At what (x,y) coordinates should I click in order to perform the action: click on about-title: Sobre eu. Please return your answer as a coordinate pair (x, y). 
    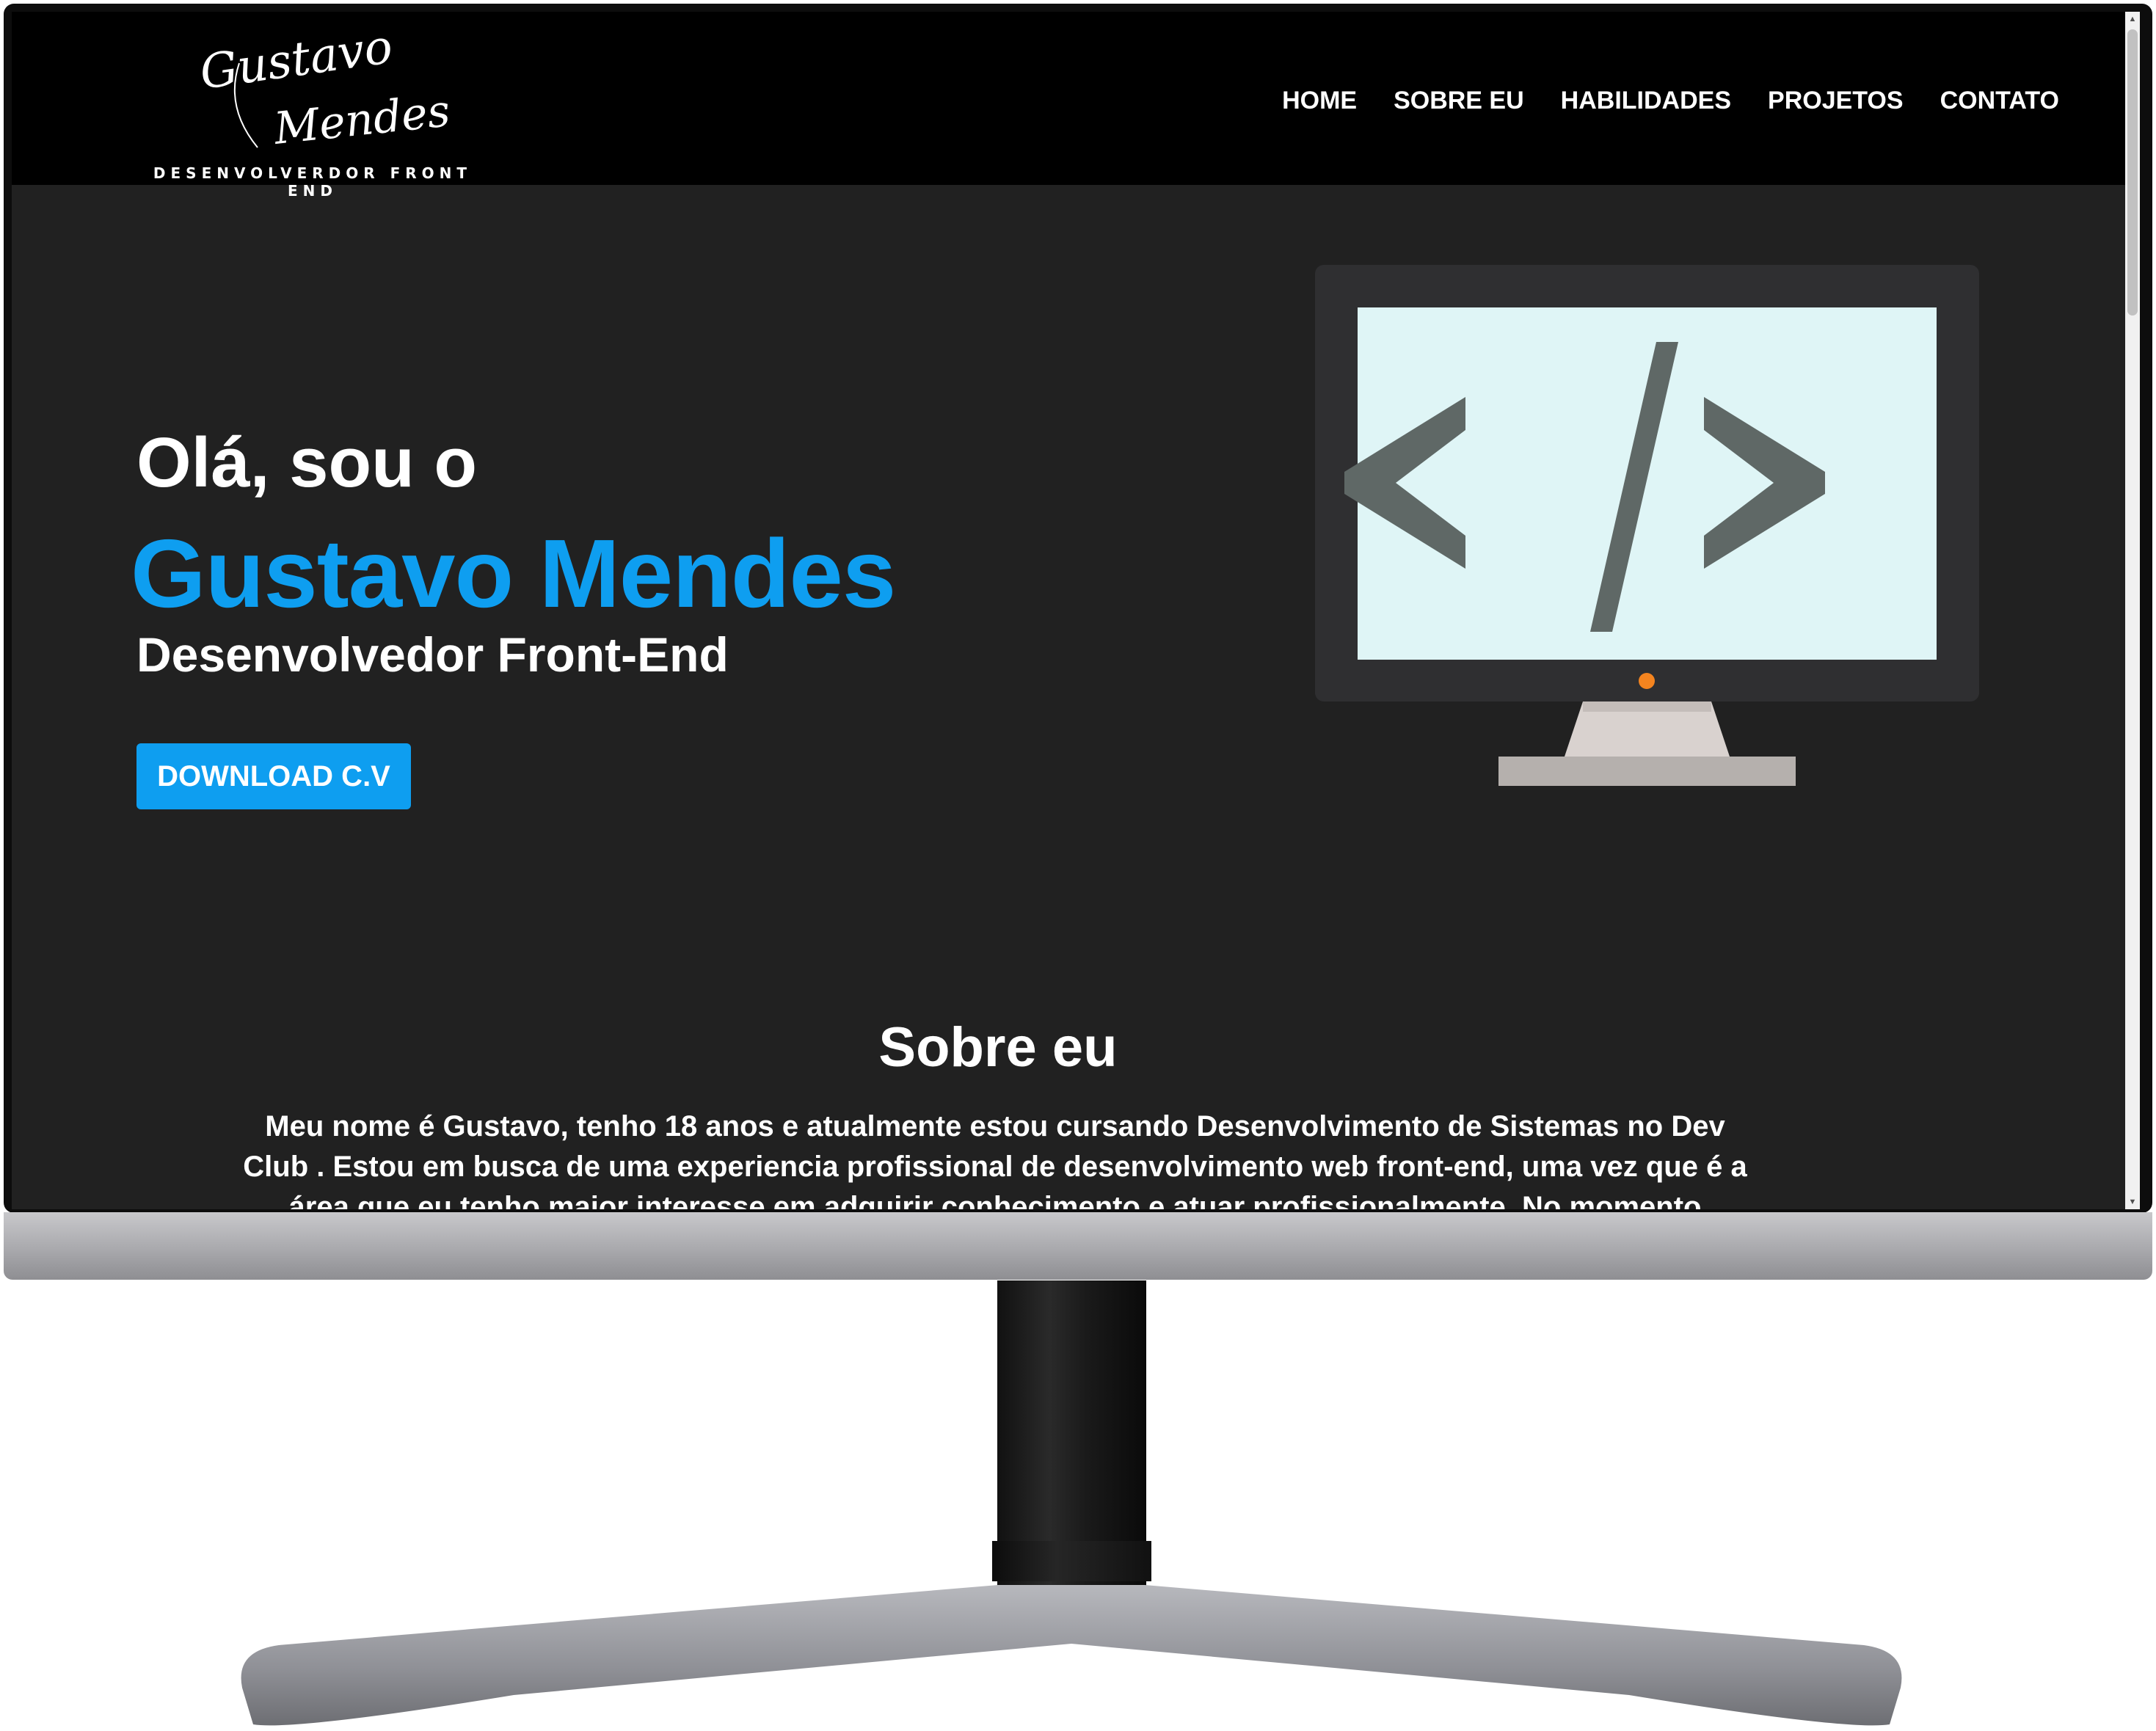
    Looking at the image, I should click on (998, 1047).